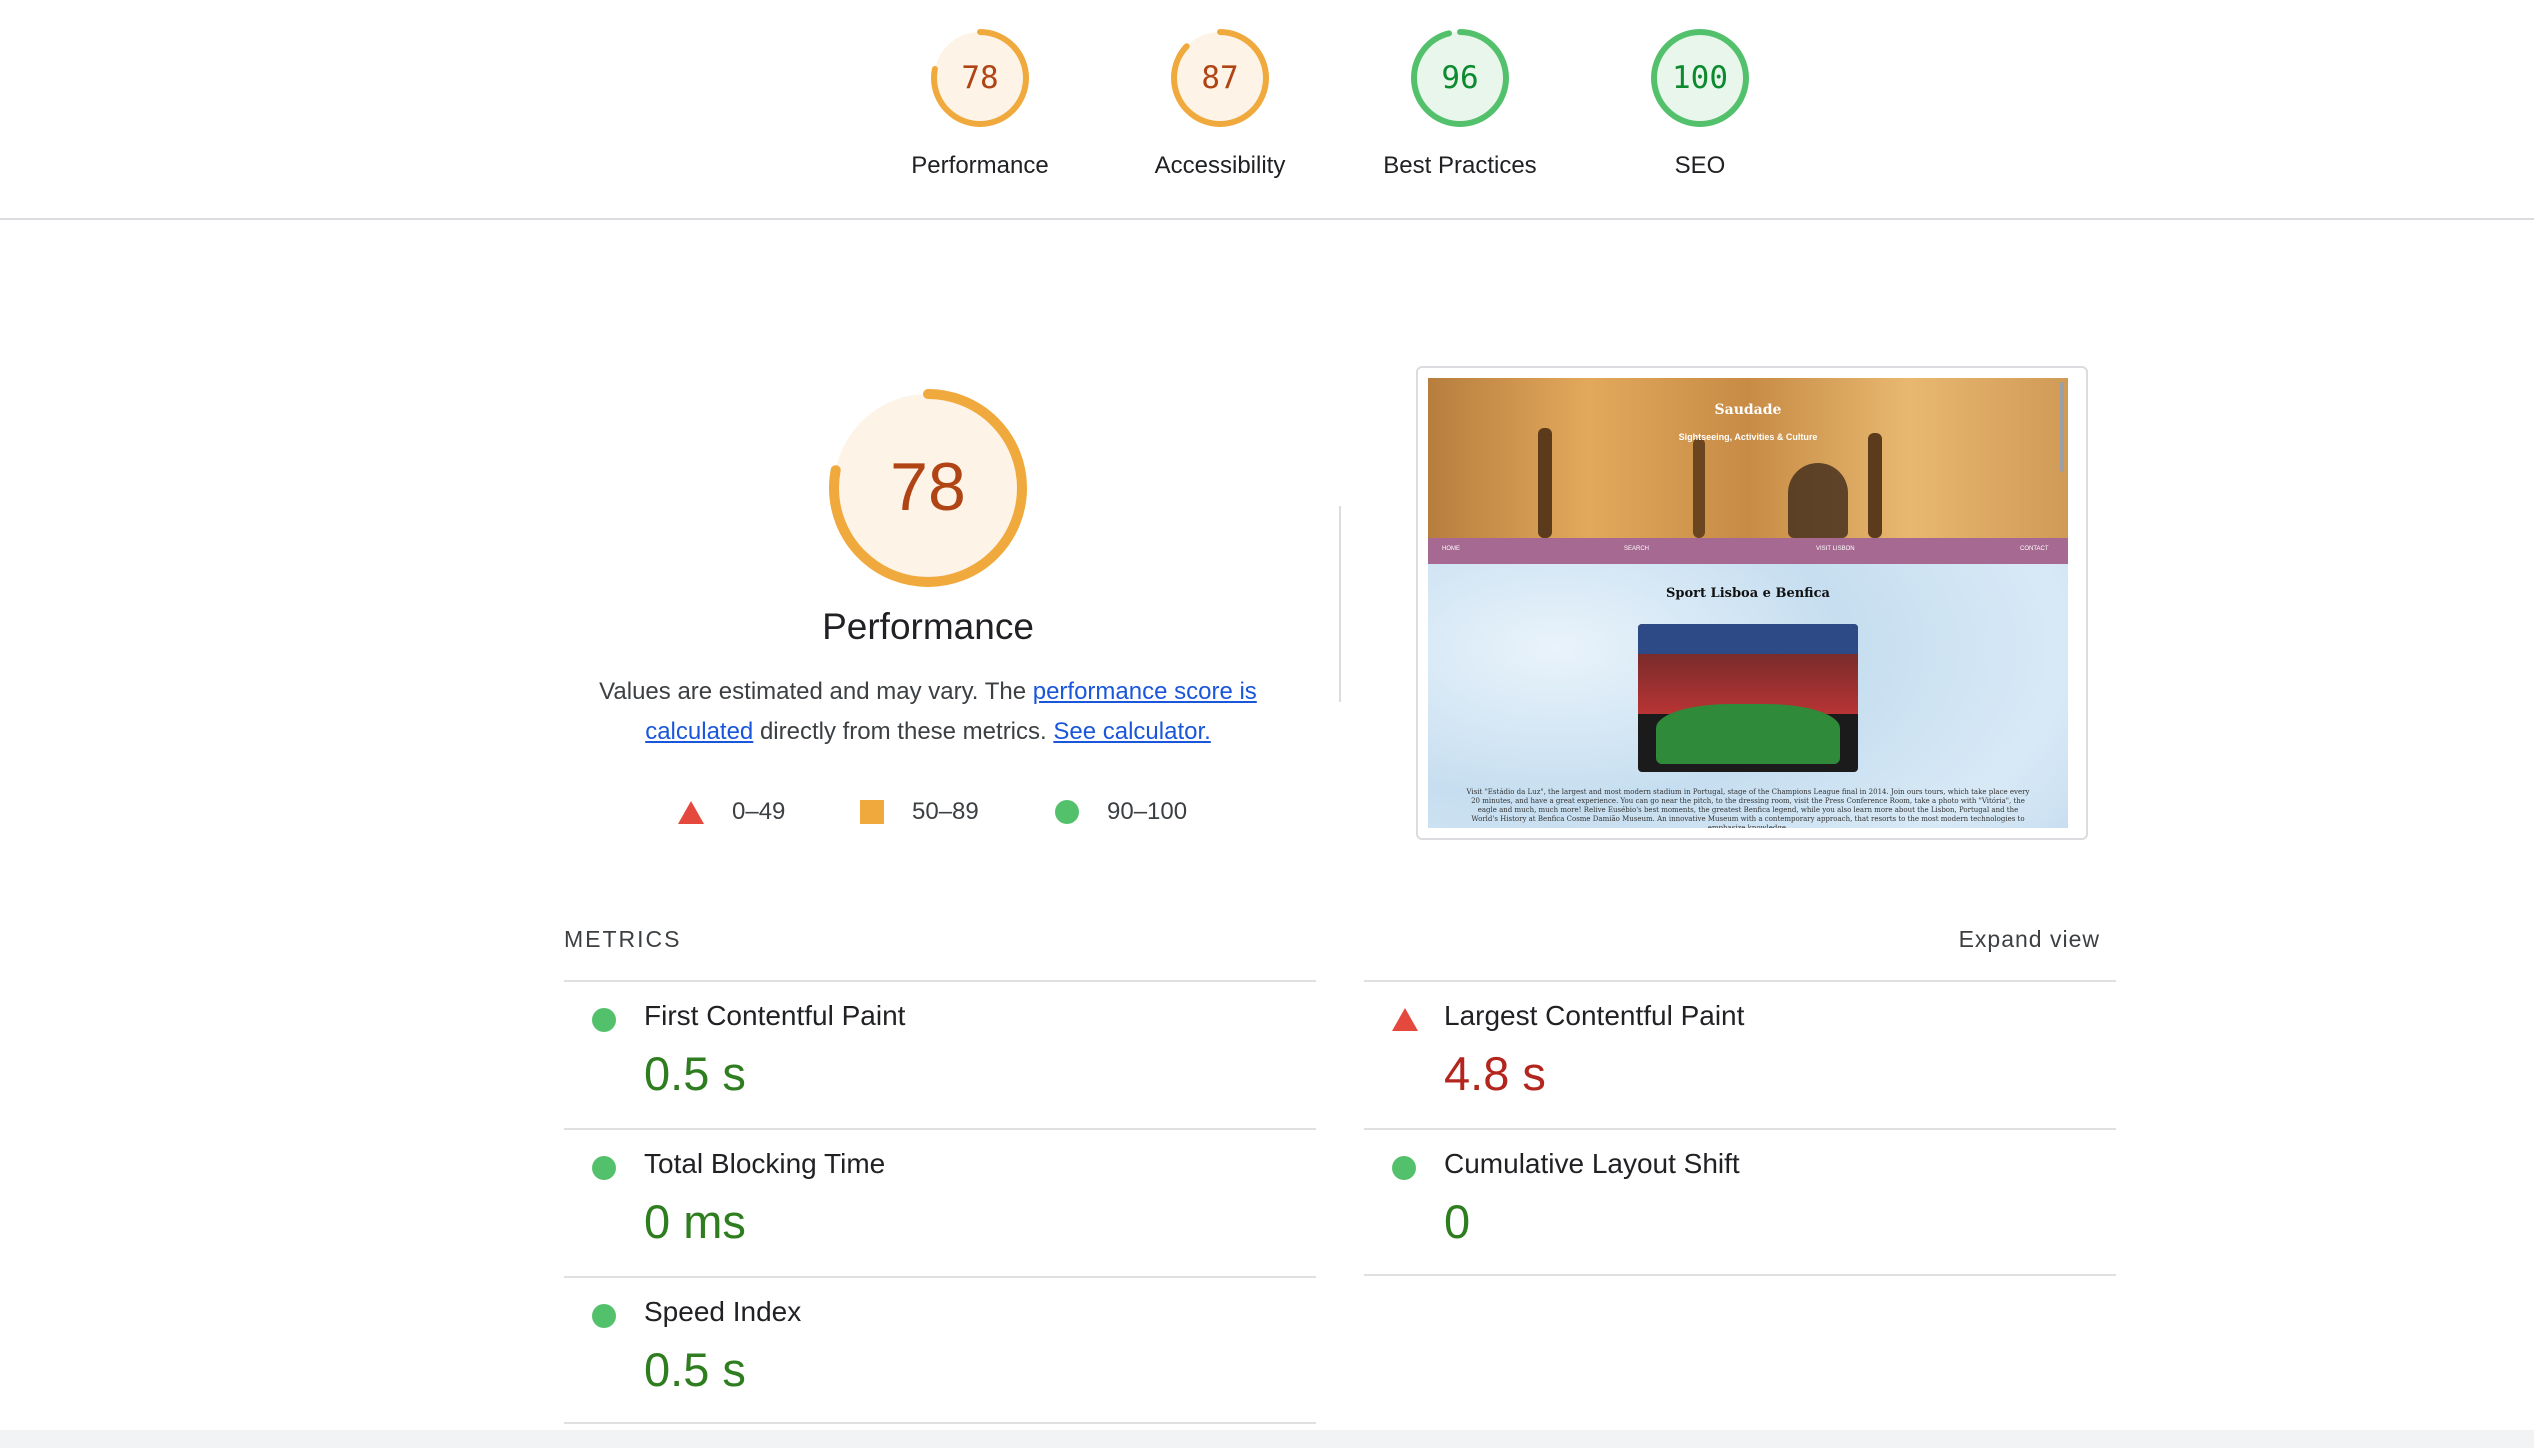 This screenshot has width=2534, height=1448. I want to click on triangle-icon, so click(691, 812).